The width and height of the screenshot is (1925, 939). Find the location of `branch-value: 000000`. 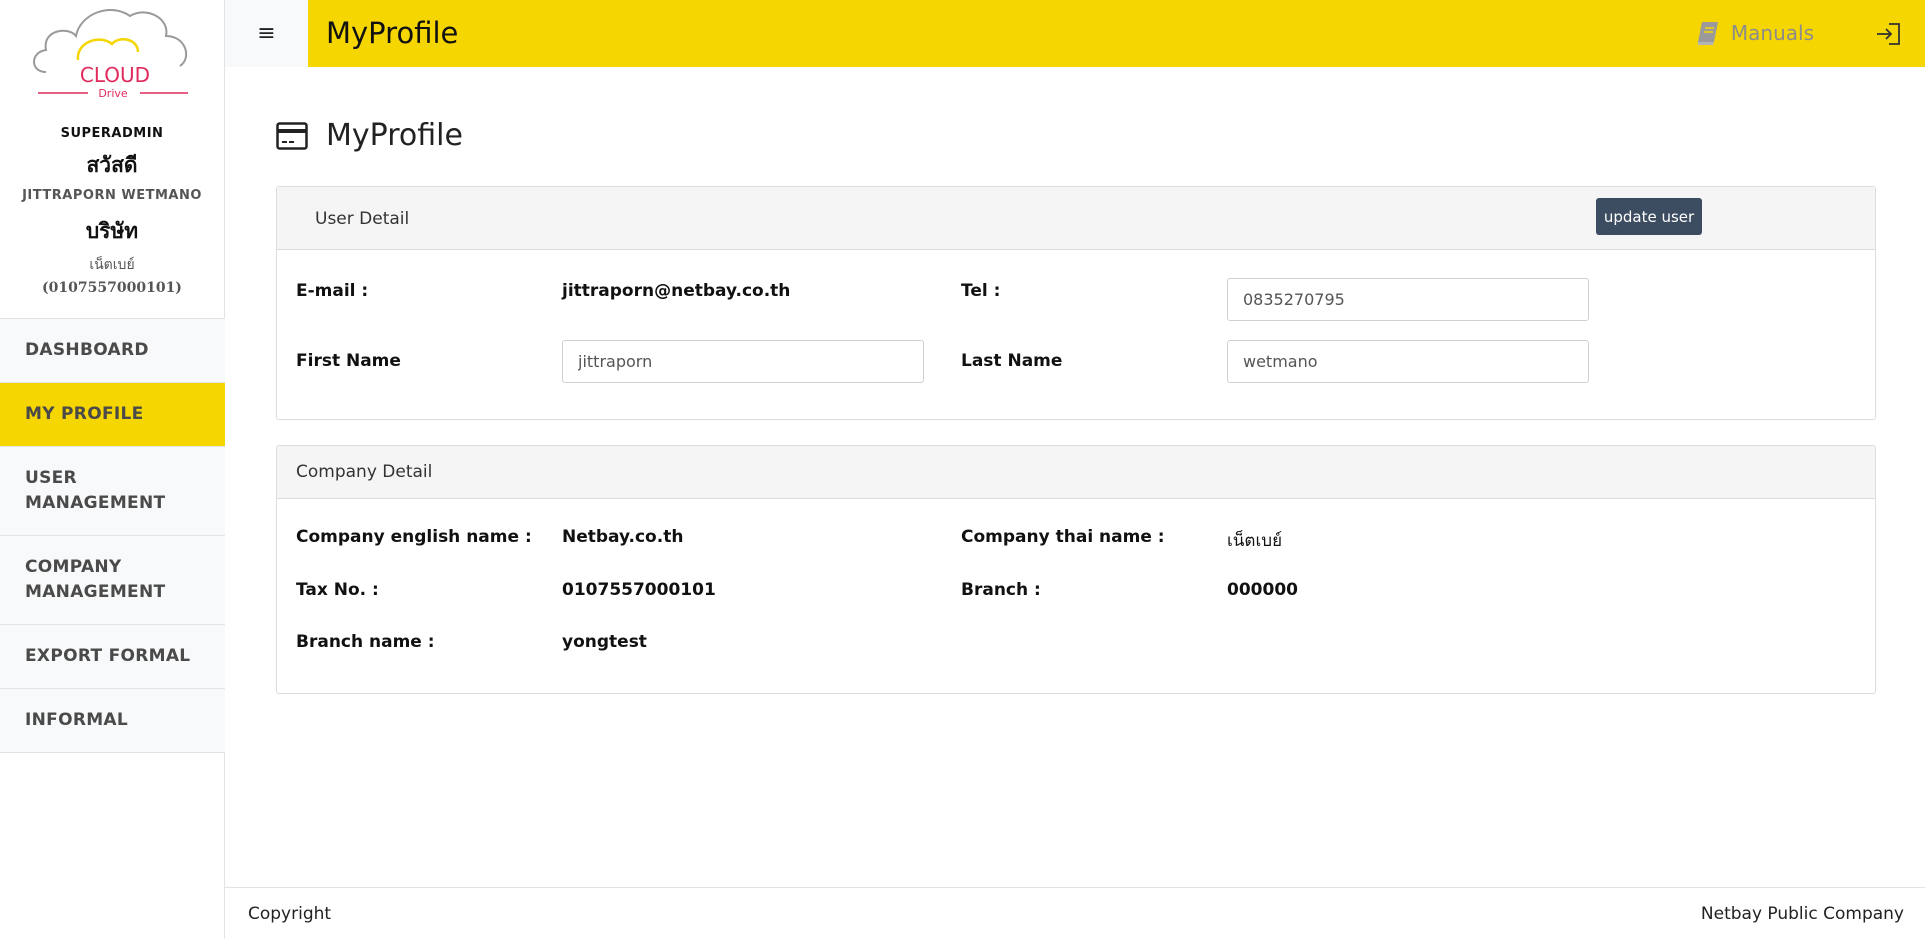

branch-value: 000000 is located at coordinates (1262, 590).